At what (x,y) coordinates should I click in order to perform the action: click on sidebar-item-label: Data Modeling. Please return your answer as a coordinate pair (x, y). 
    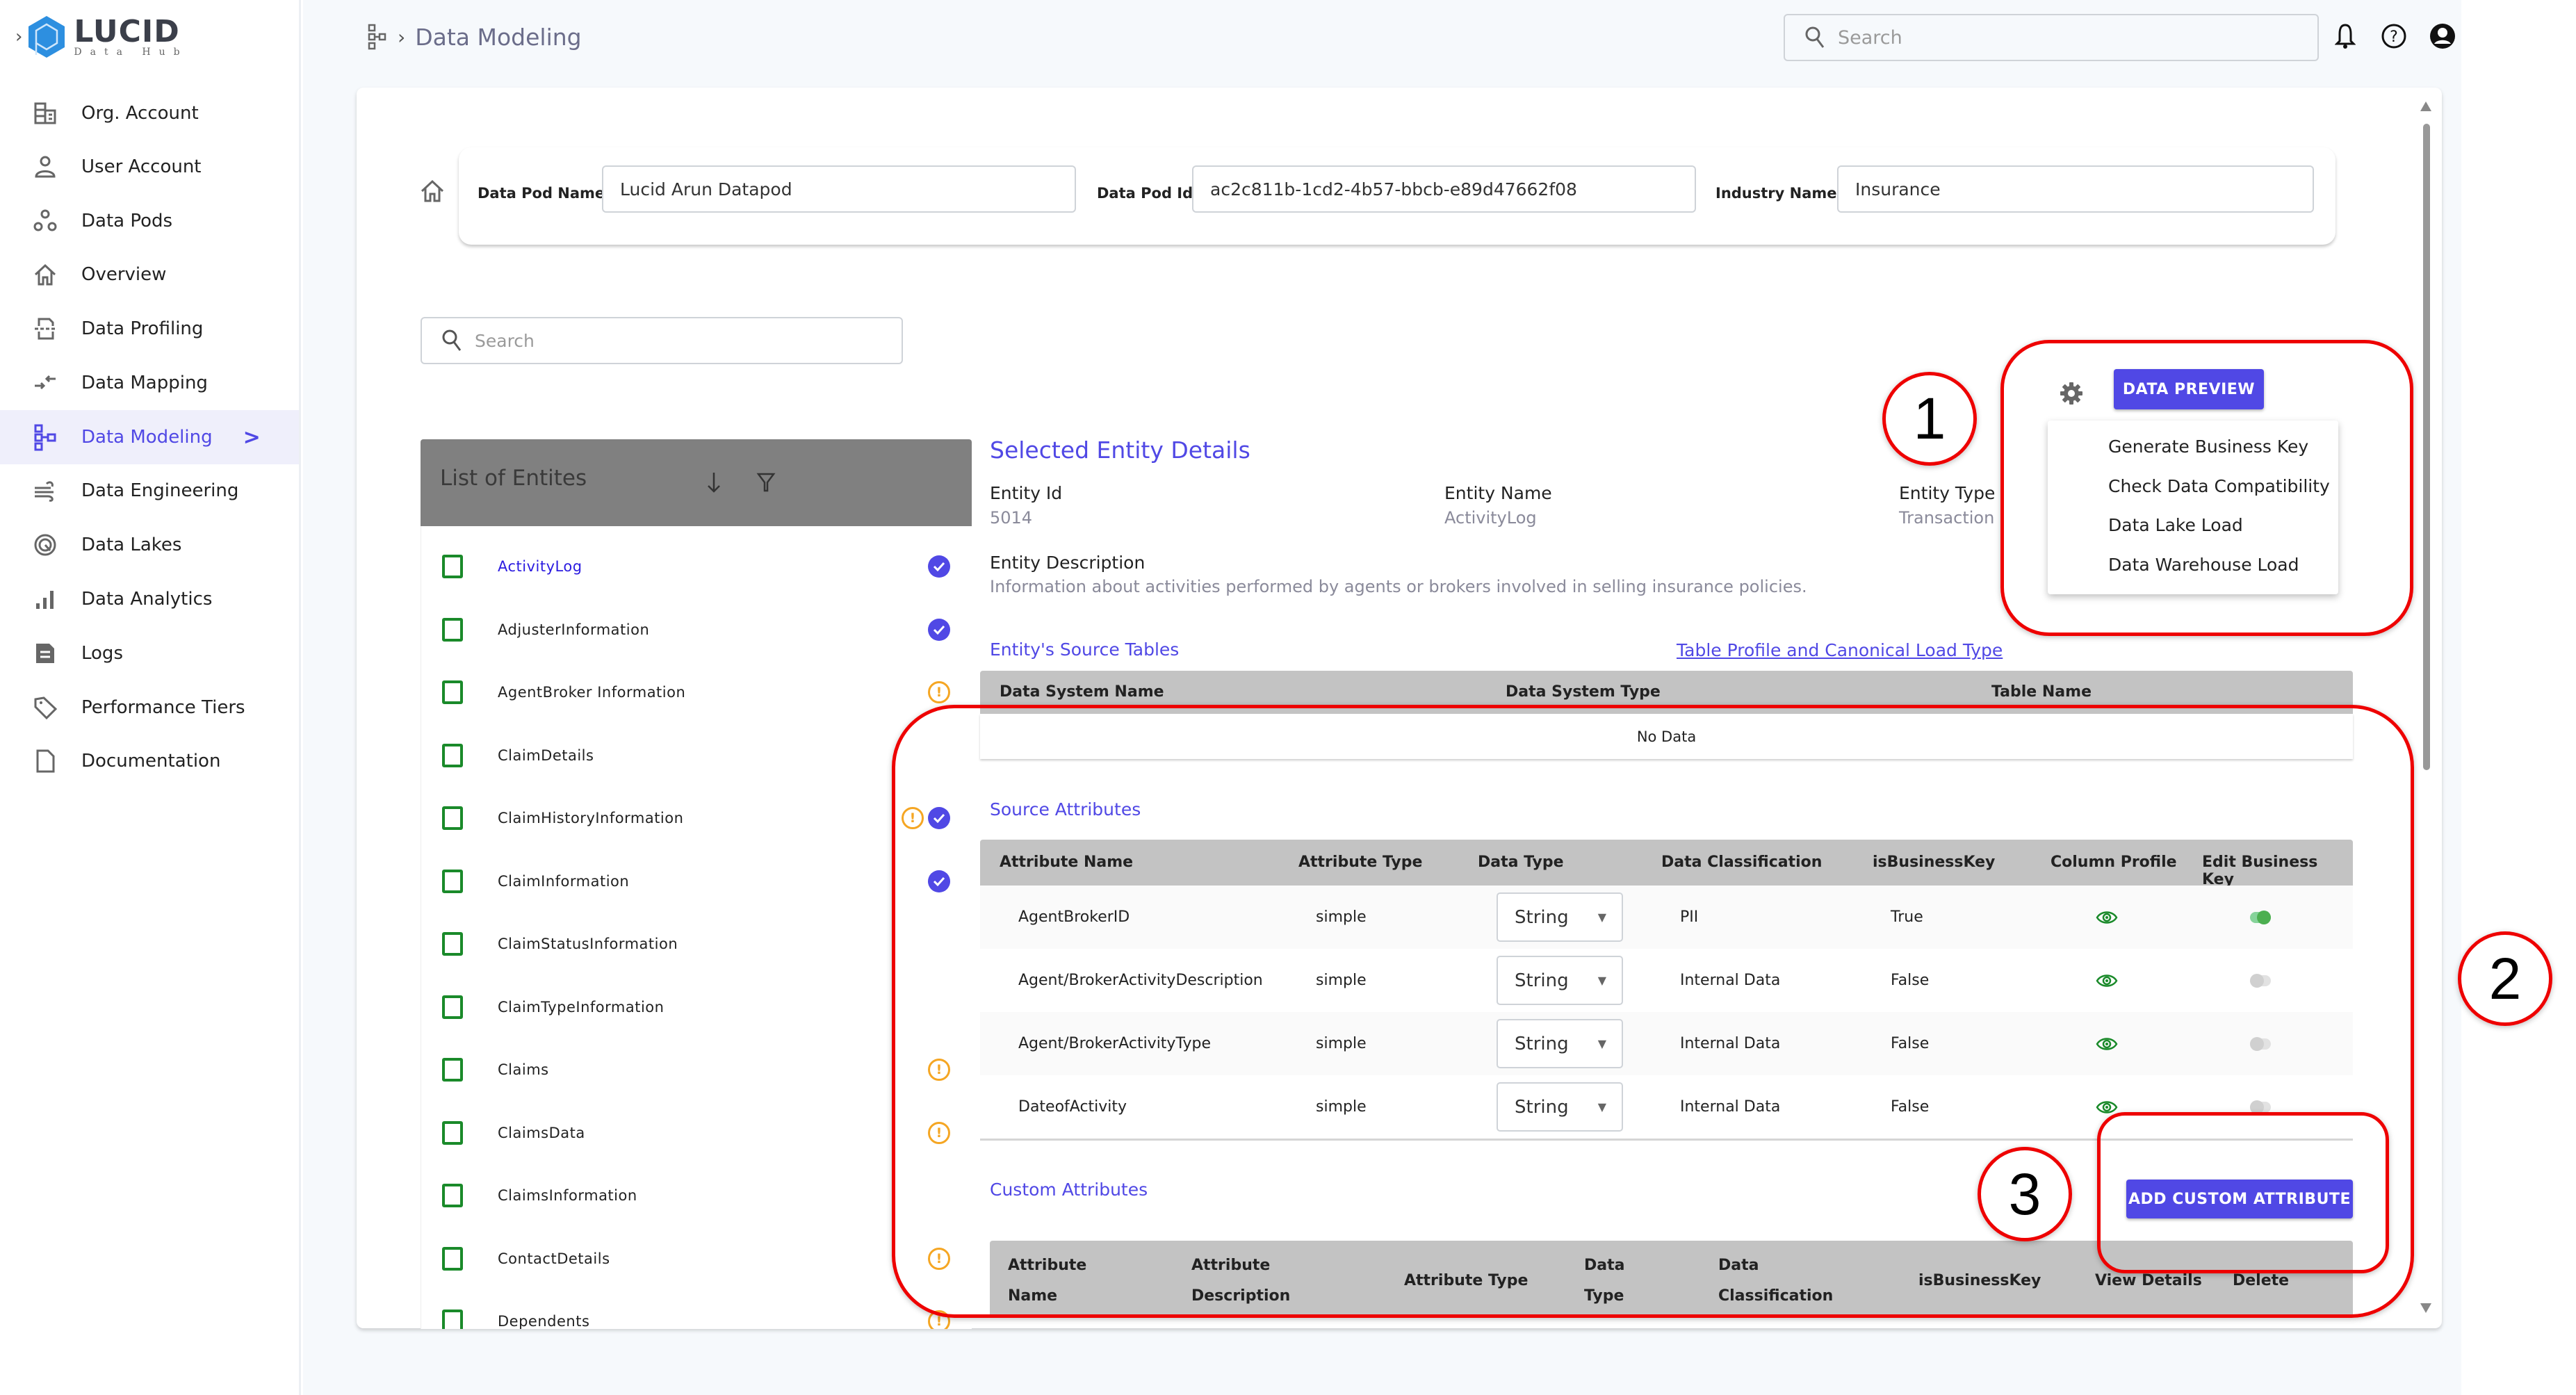
    Looking at the image, I should click on (147, 438).